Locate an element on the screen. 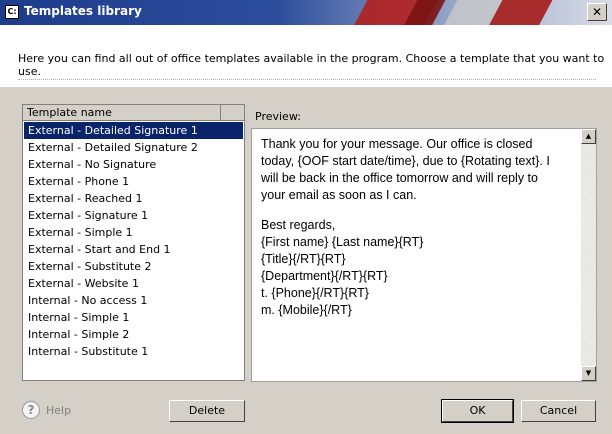 The width and height of the screenshot is (612, 434). list-item: Internal - Substitute 1 is located at coordinates (133, 351).